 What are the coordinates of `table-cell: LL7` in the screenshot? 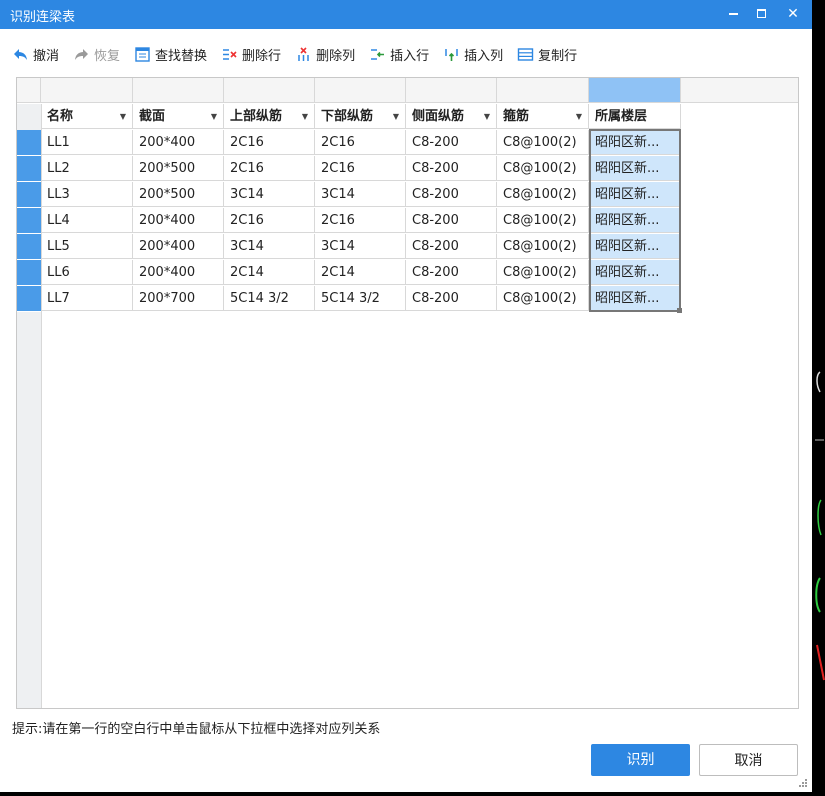 It's located at (87, 298).